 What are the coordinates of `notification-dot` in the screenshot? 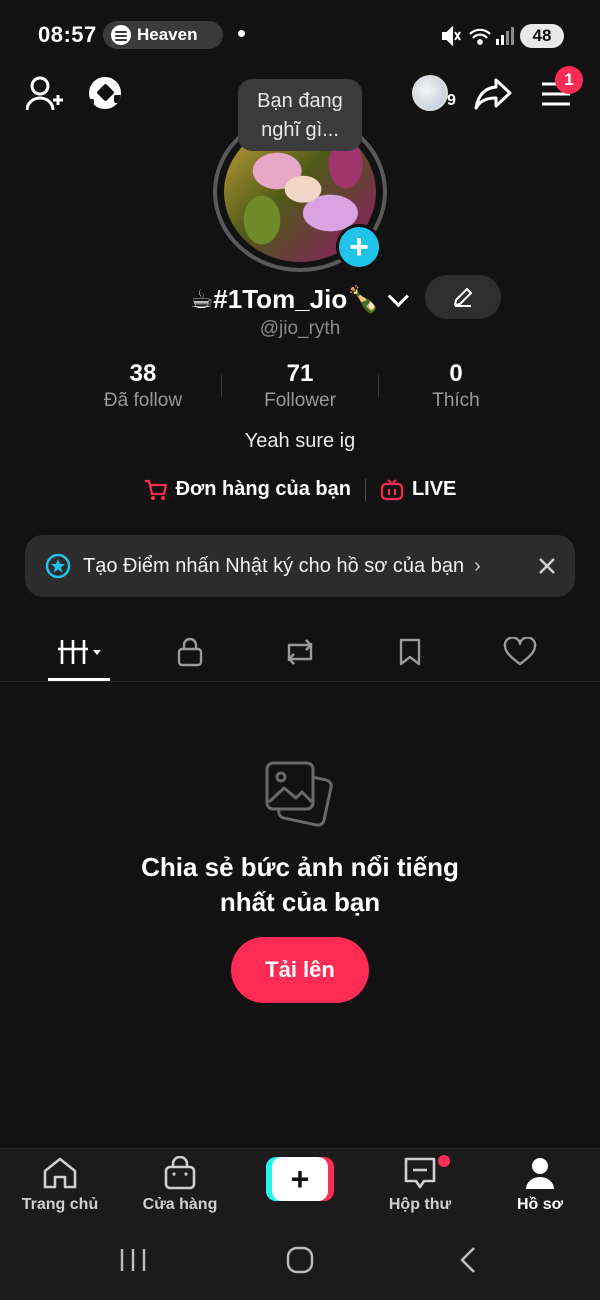 It's located at (241, 33).